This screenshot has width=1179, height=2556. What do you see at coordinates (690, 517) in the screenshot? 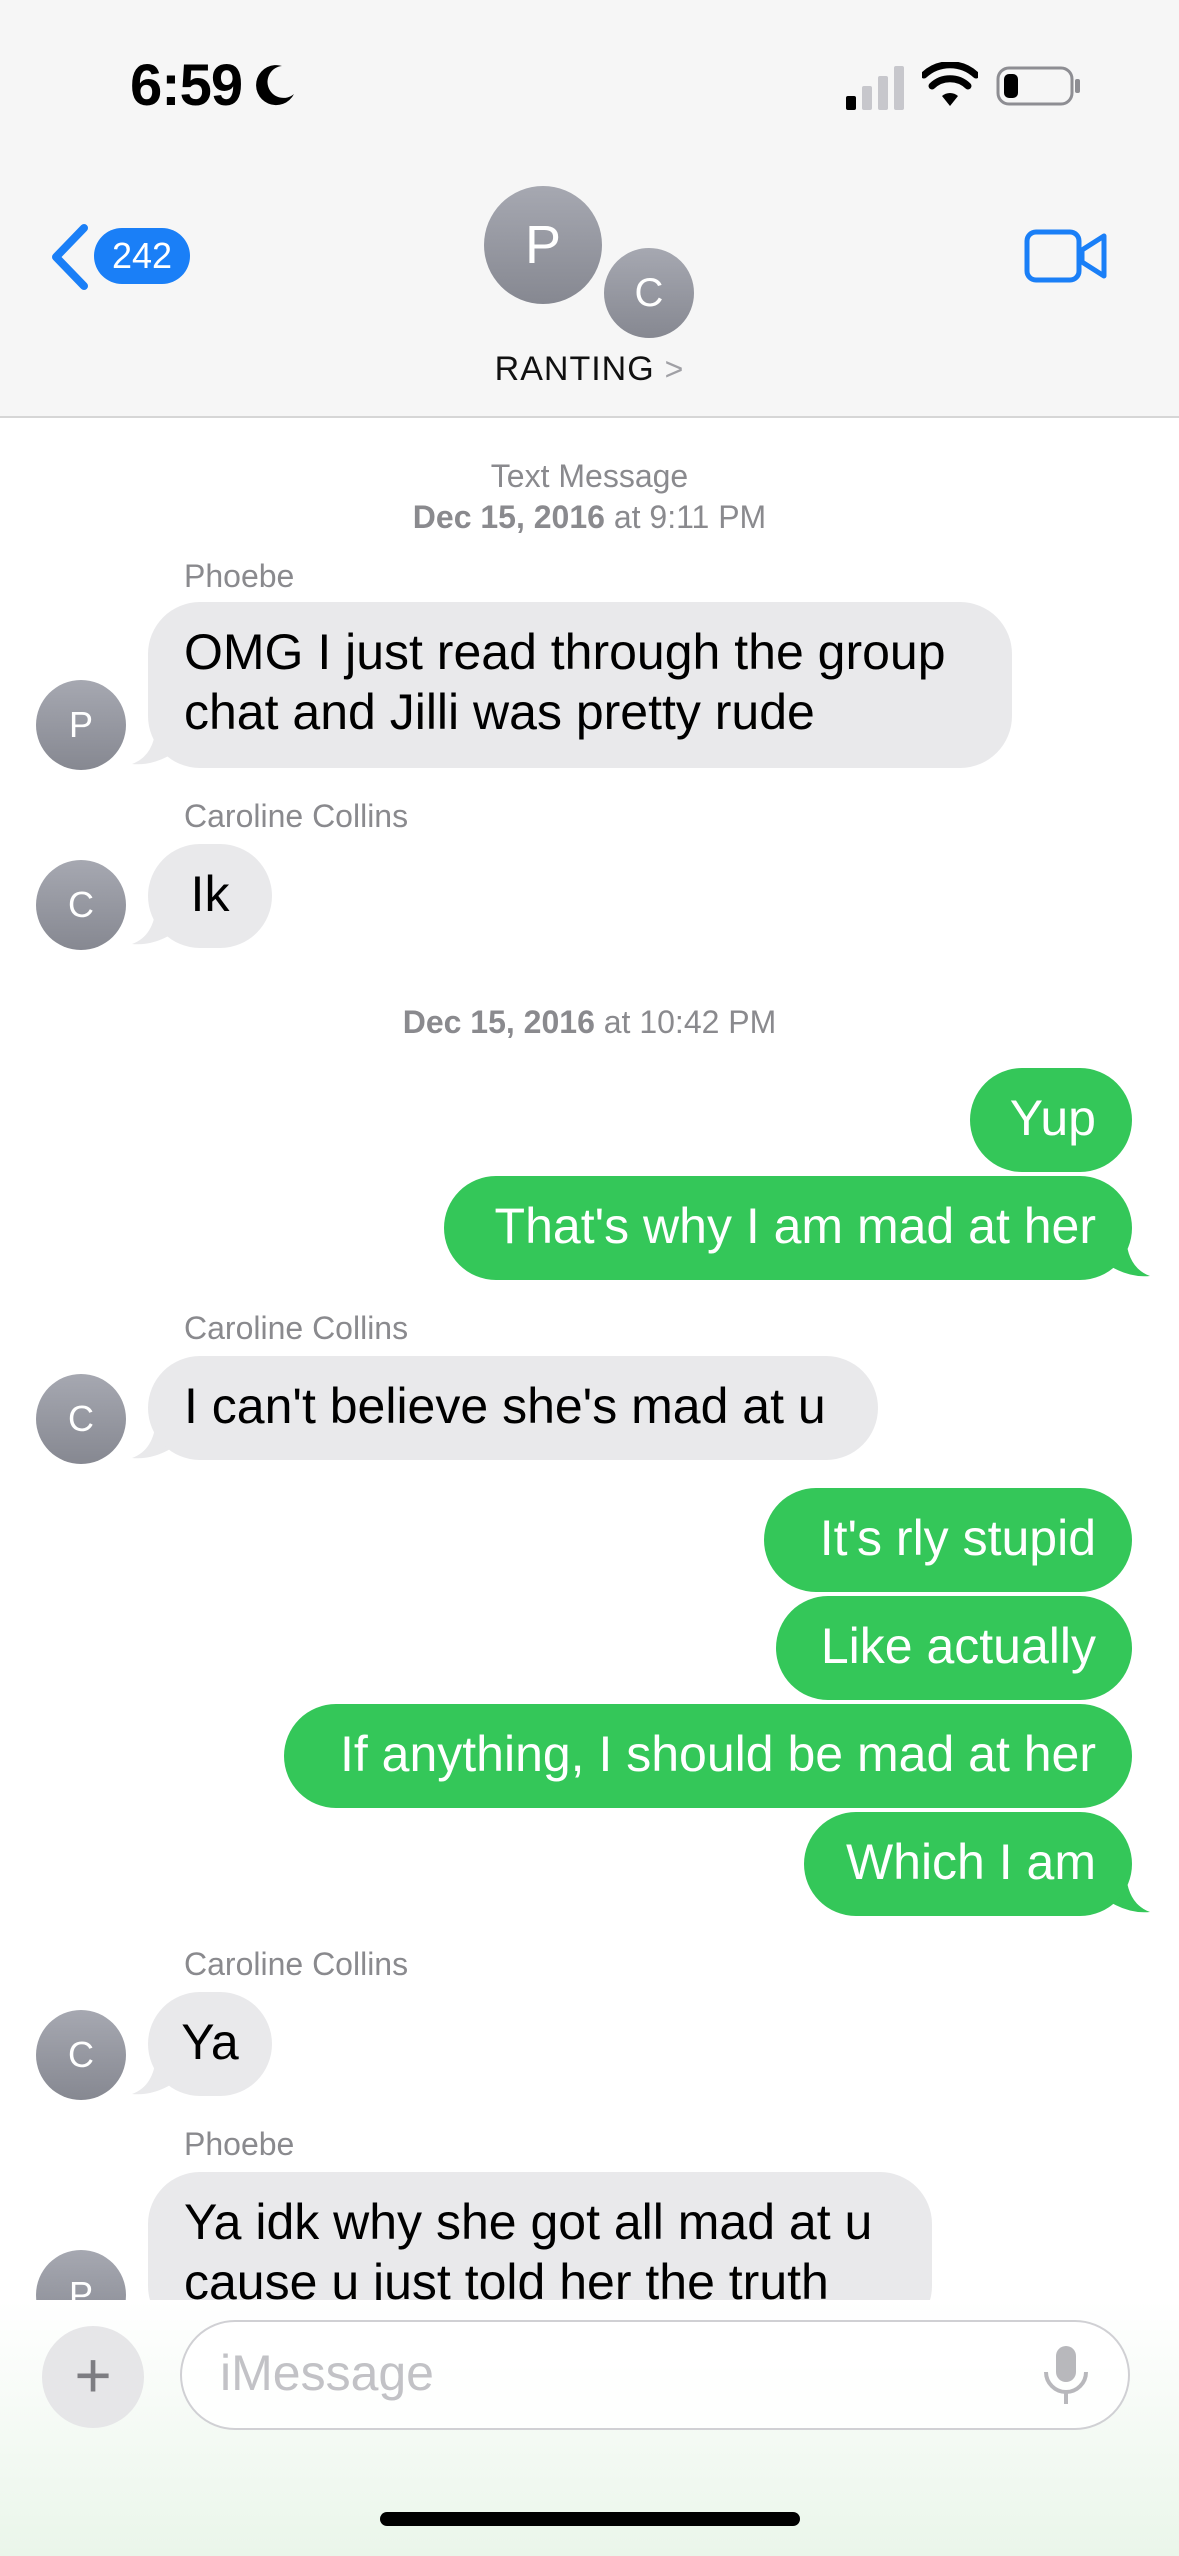
I see `timestamp-time: at 9:11 PM` at bounding box center [690, 517].